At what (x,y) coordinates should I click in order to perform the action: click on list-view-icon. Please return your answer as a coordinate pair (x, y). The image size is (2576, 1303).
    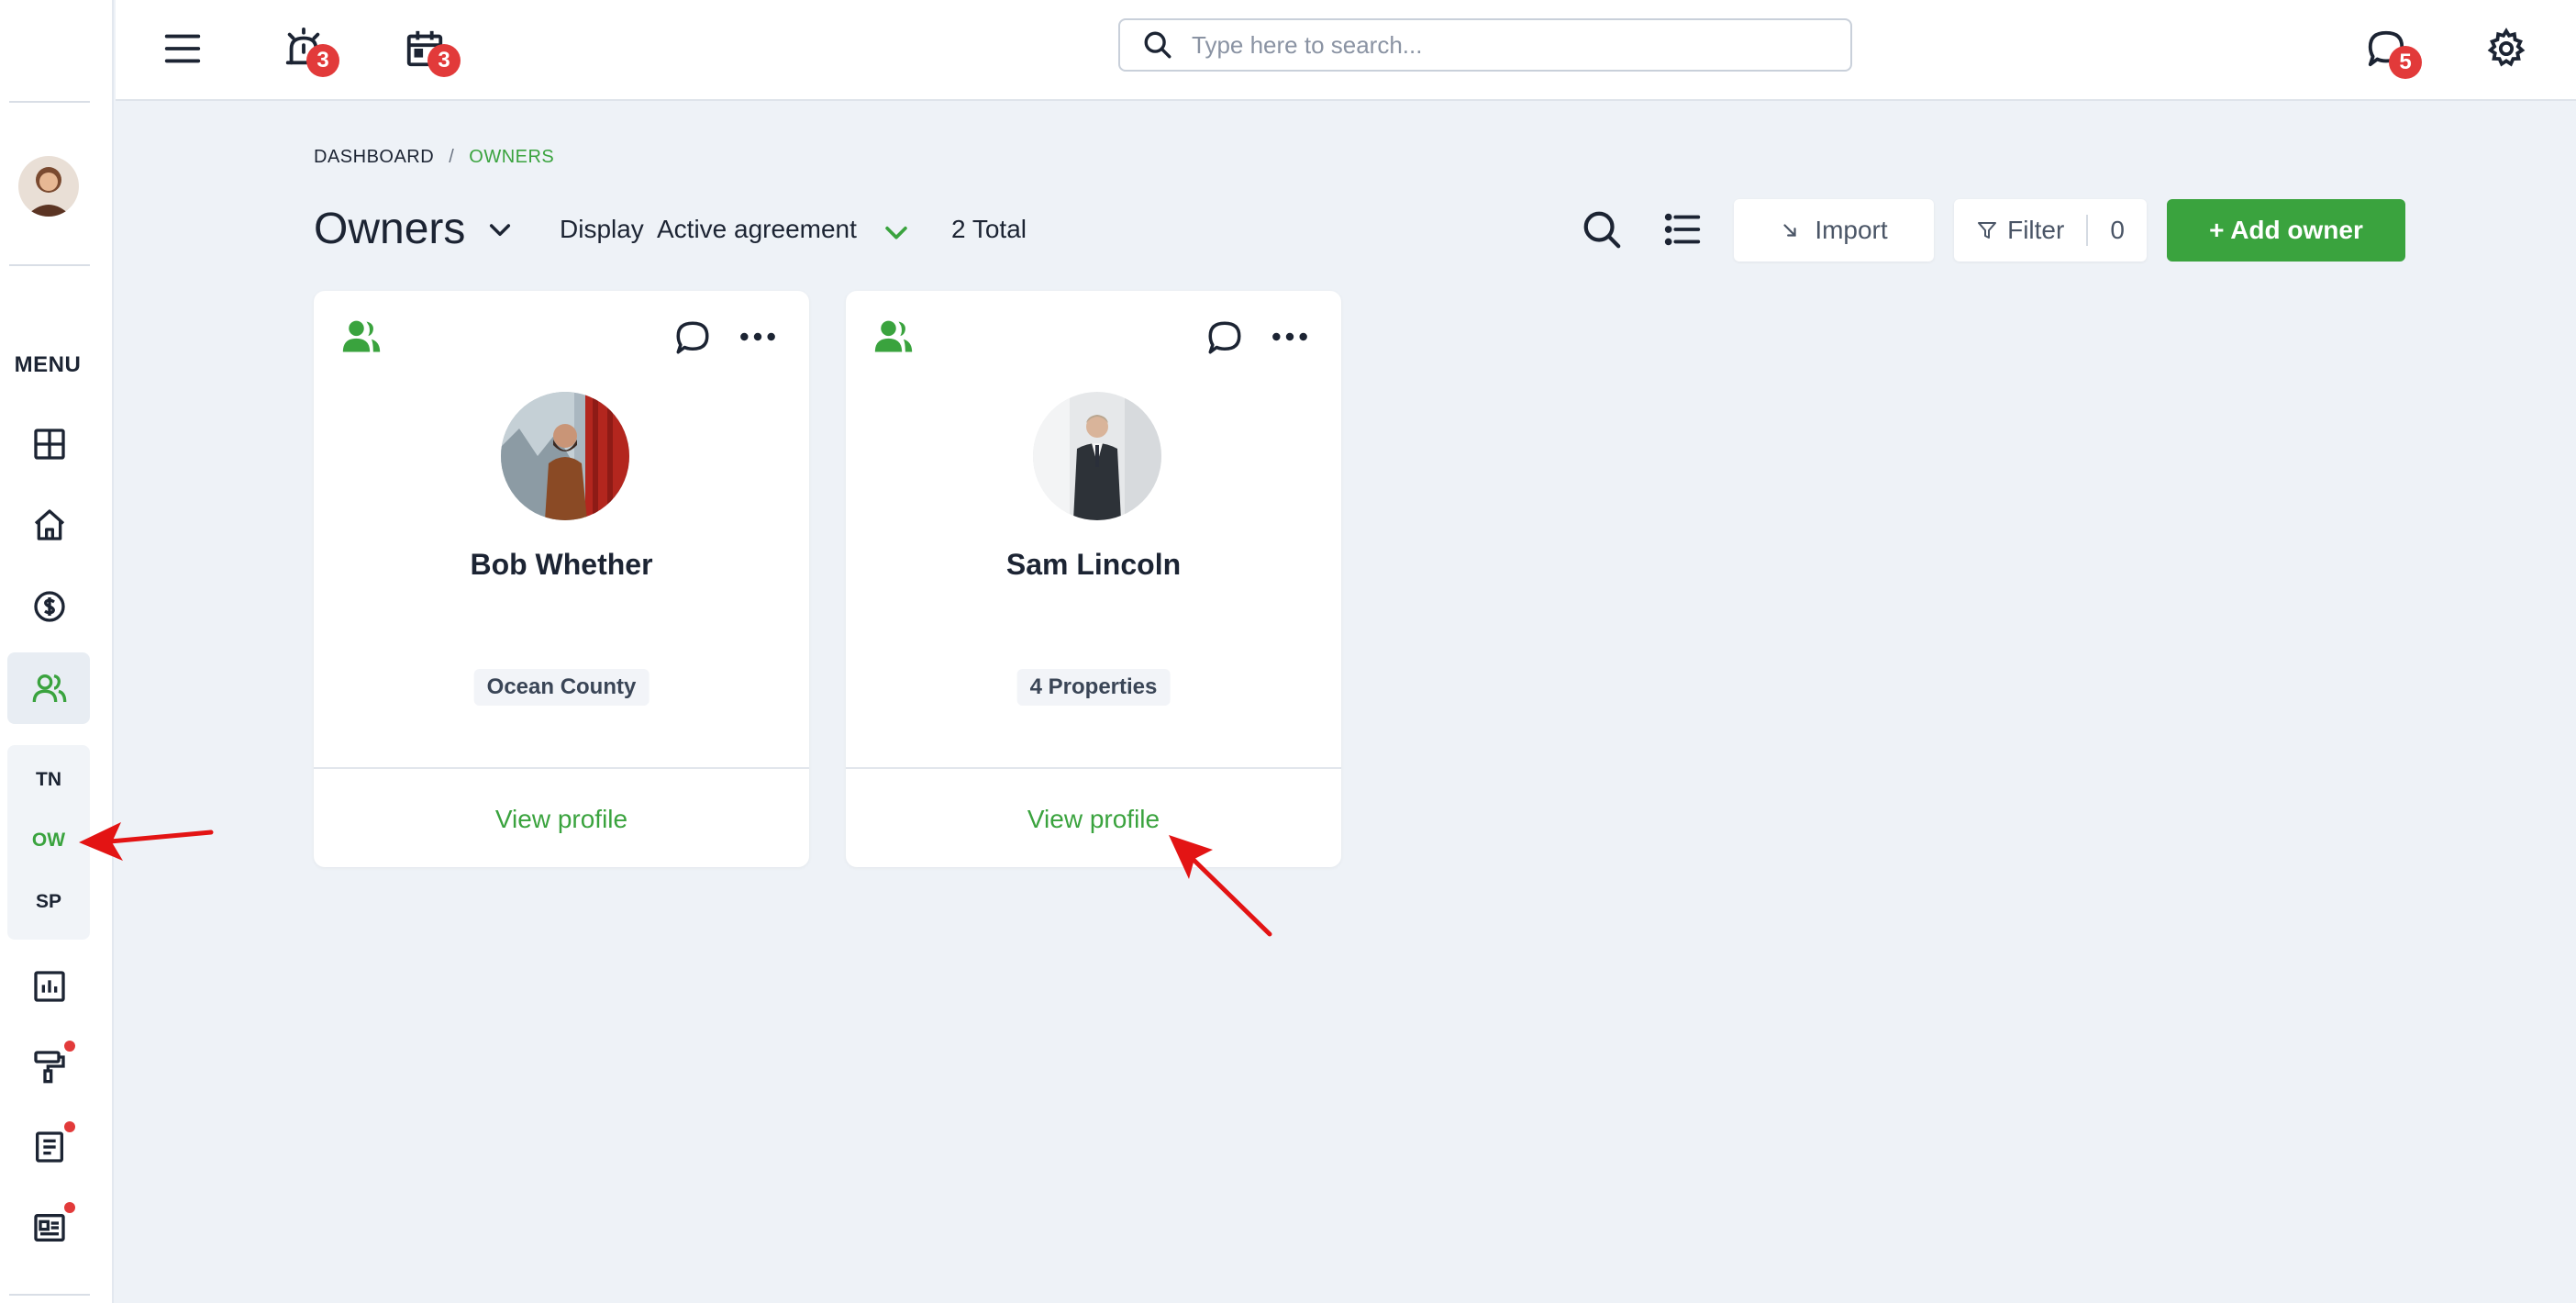
    Looking at the image, I should click on (1682, 229).